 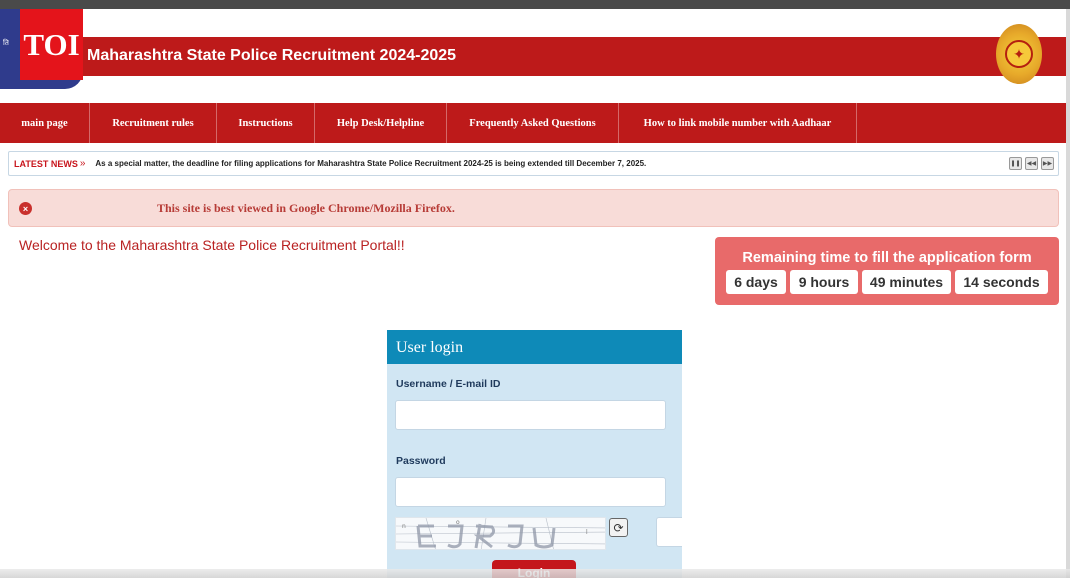 I want to click on previous-icon: ◀◀, so click(x=1031, y=163).